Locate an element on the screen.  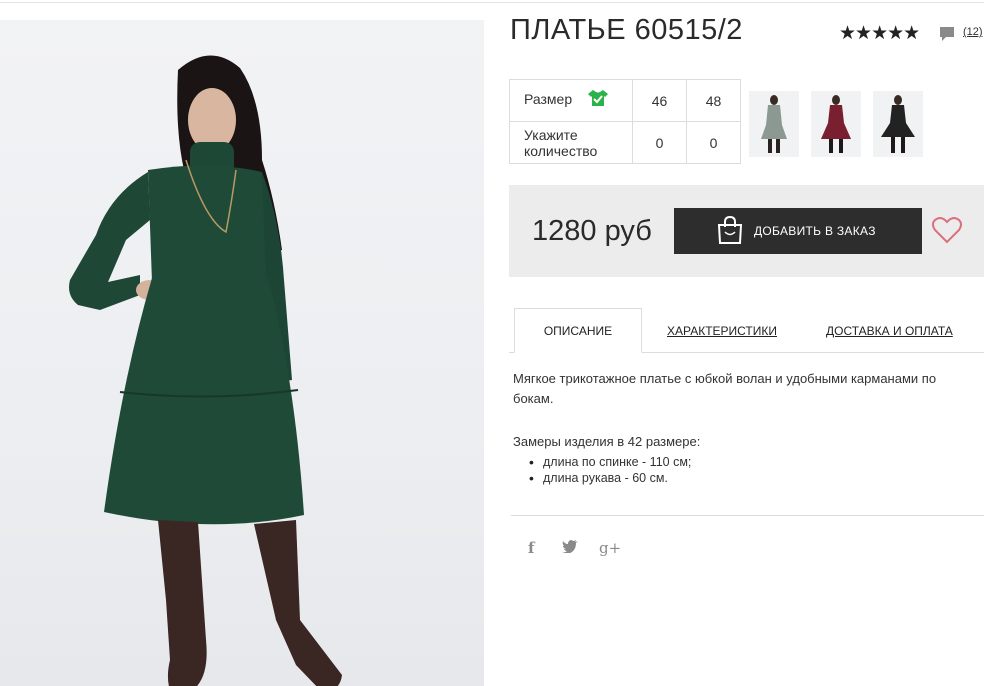
shopping-bag-icon is located at coordinates (730, 231).